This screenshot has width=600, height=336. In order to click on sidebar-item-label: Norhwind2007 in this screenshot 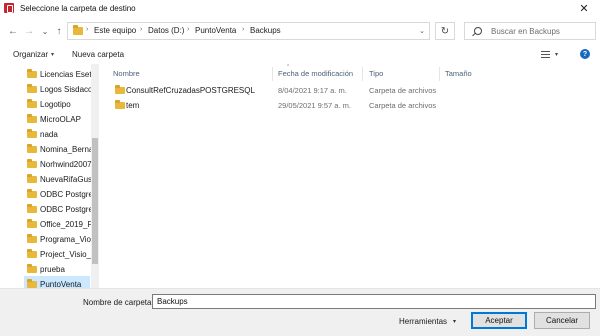, I will do `click(65, 164)`.